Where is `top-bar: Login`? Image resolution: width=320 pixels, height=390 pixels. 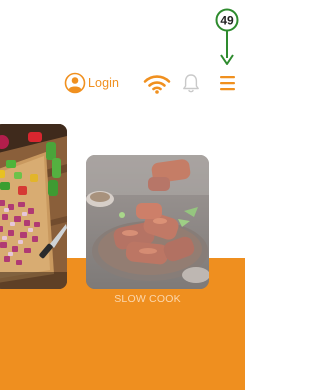
top-bar: Login is located at coordinates (122, 83).